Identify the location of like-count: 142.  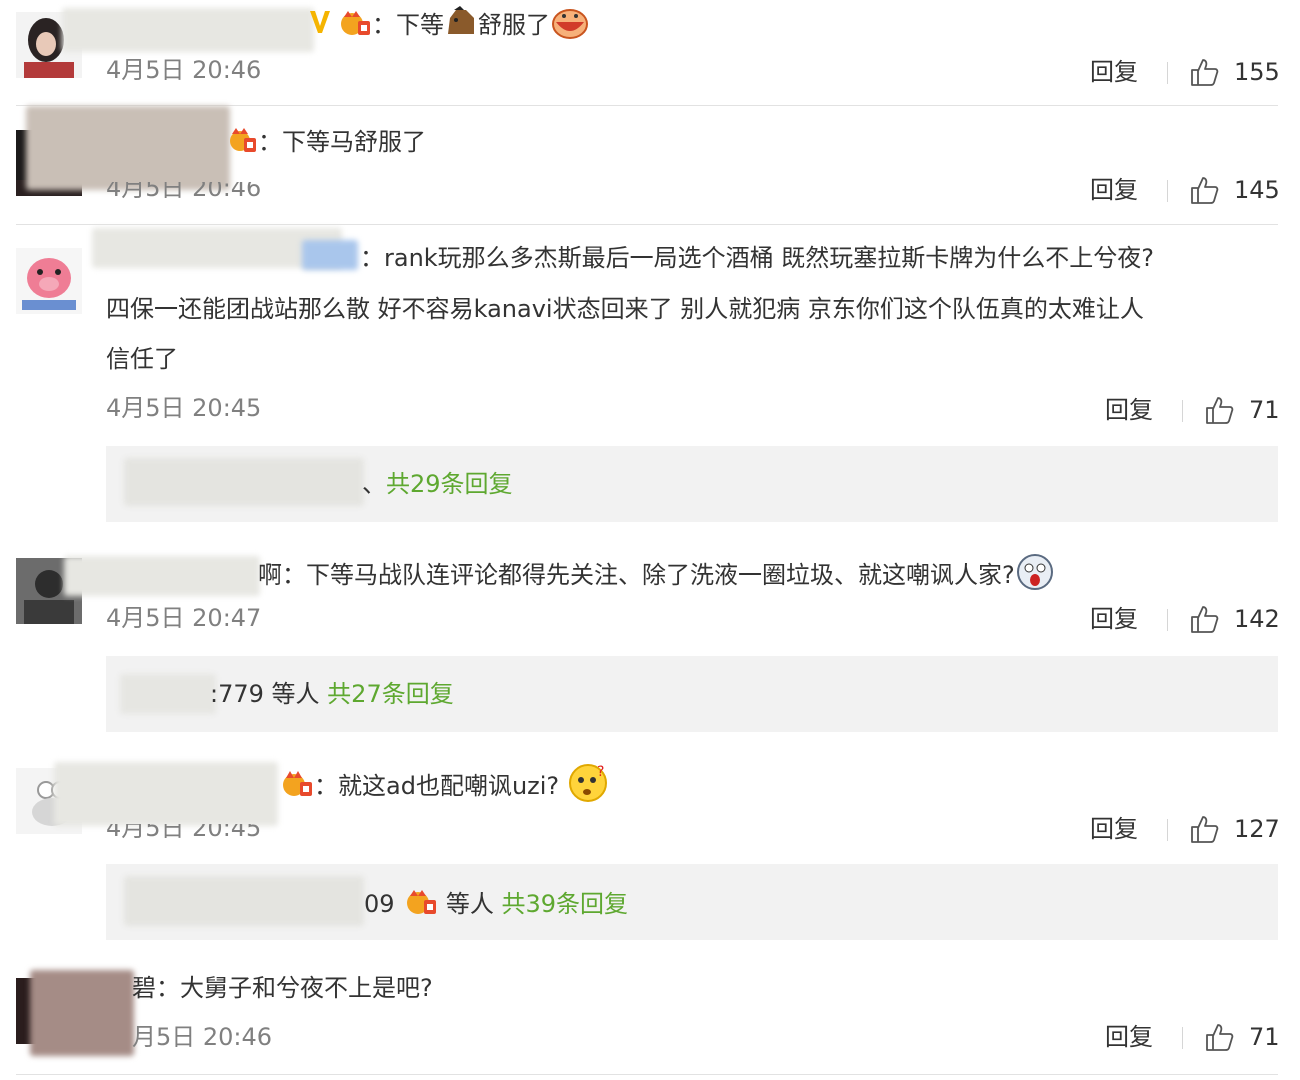
(1257, 619).